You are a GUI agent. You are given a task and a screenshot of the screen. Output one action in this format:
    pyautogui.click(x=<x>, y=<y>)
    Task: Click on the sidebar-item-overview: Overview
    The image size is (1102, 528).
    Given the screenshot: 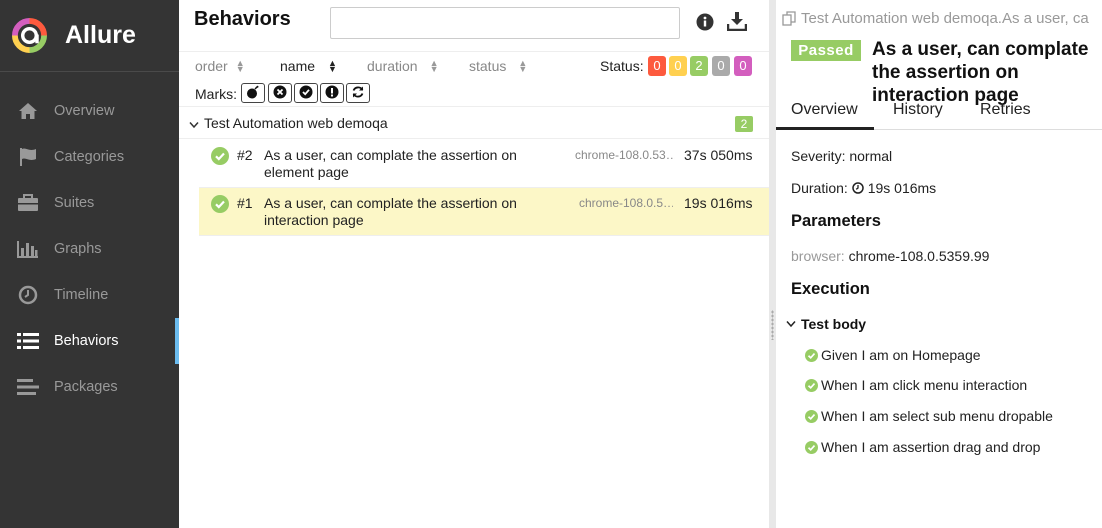 What is the action you would take?
    pyautogui.click(x=89, y=111)
    